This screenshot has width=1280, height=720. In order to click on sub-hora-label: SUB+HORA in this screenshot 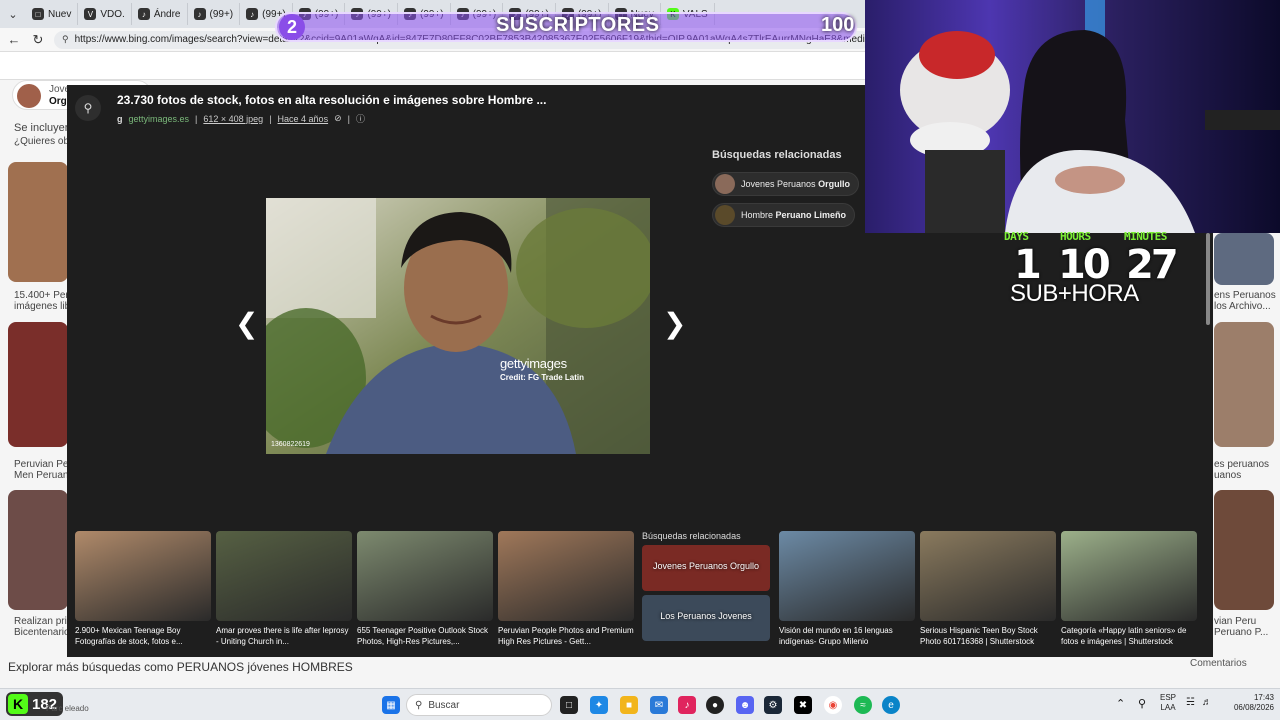, I will do `click(1074, 293)`.